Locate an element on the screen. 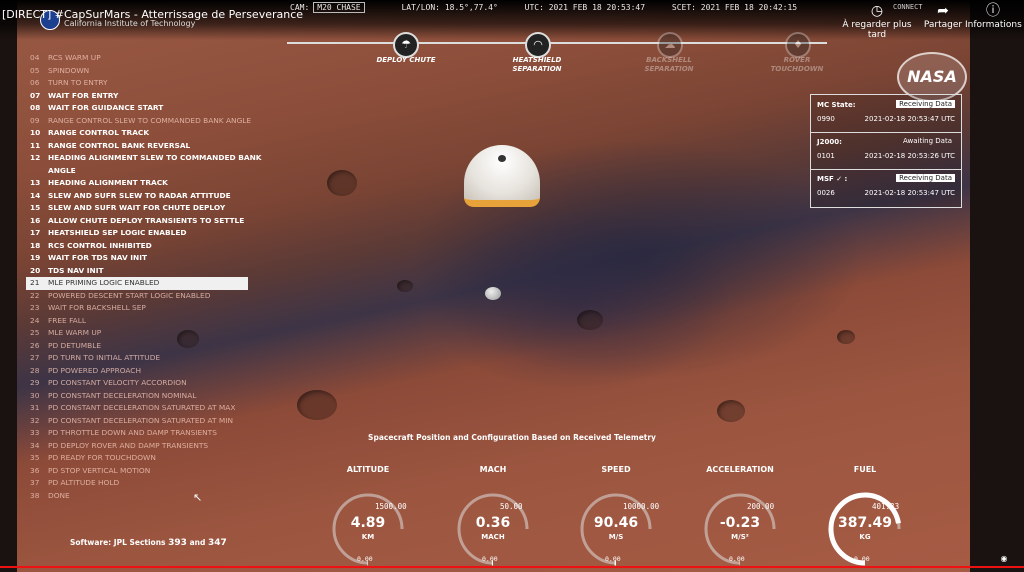 The width and height of the screenshot is (1024, 572). gauge-value: 0.36 is located at coordinates (493, 523).